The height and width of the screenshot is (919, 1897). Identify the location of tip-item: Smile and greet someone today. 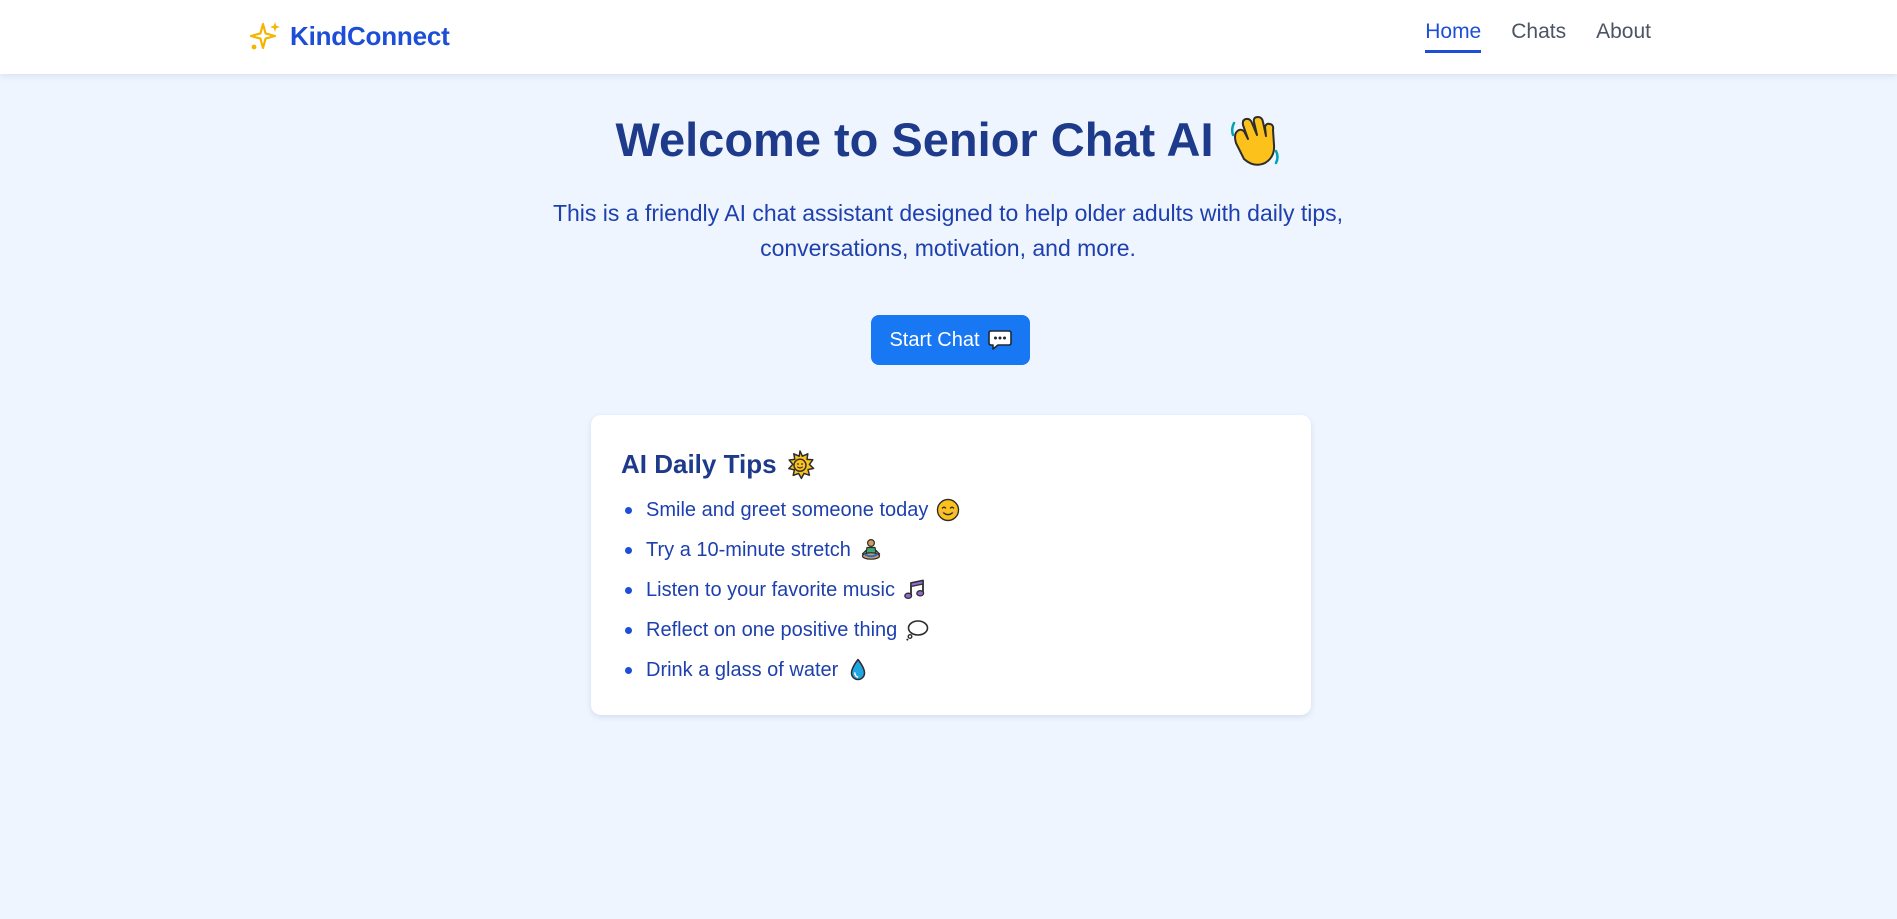
(951, 510).